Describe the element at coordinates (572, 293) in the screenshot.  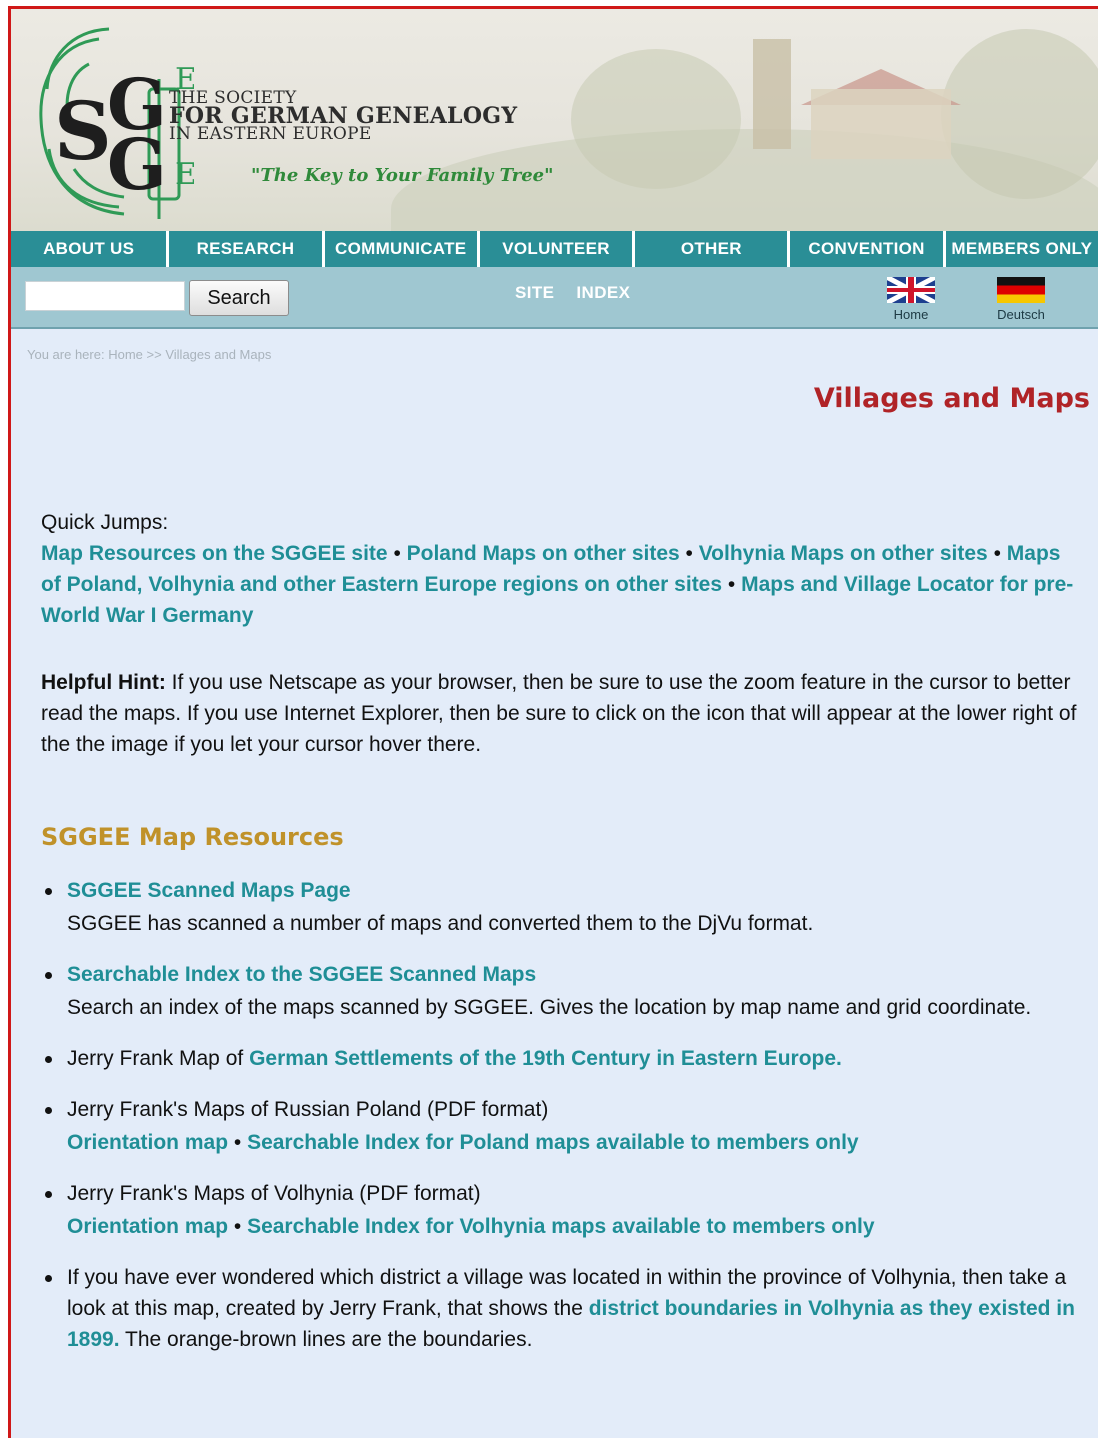
I see `site-index-links: SITE INDEX` at that location.